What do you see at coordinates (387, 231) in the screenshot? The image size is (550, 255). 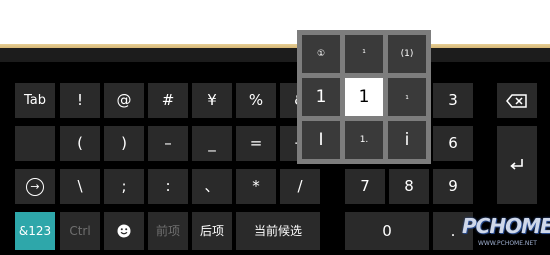 I see `digit-0-key: 0` at bounding box center [387, 231].